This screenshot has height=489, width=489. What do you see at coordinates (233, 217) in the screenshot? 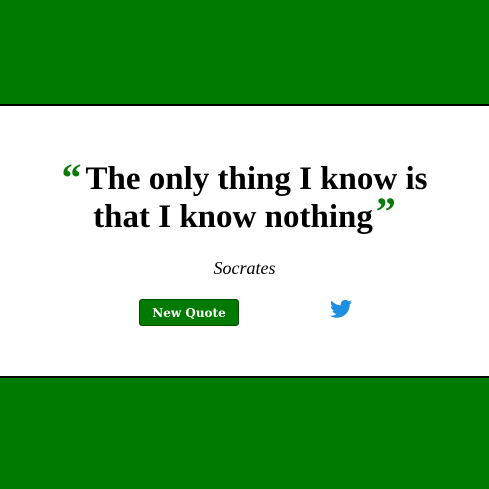
I see `quote-line-2: that I know nothing` at bounding box center [233, 217].